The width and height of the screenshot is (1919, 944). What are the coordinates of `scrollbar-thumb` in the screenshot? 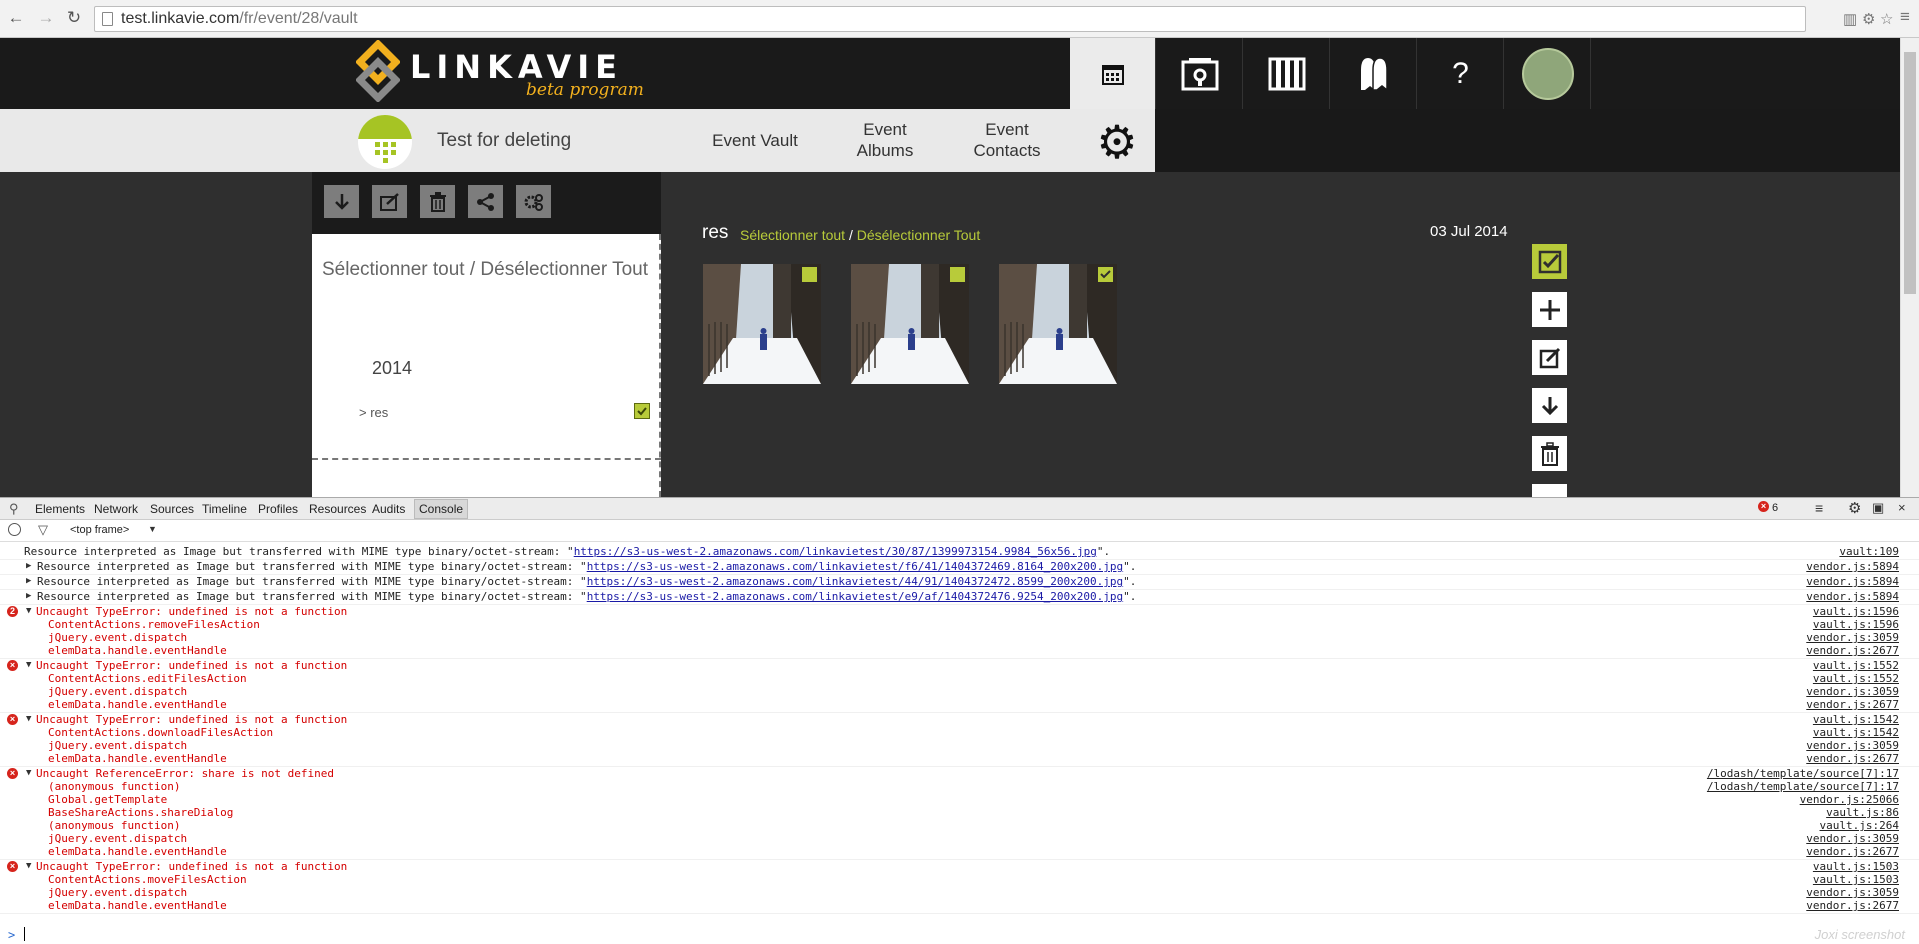 It's located at (1910, 173).